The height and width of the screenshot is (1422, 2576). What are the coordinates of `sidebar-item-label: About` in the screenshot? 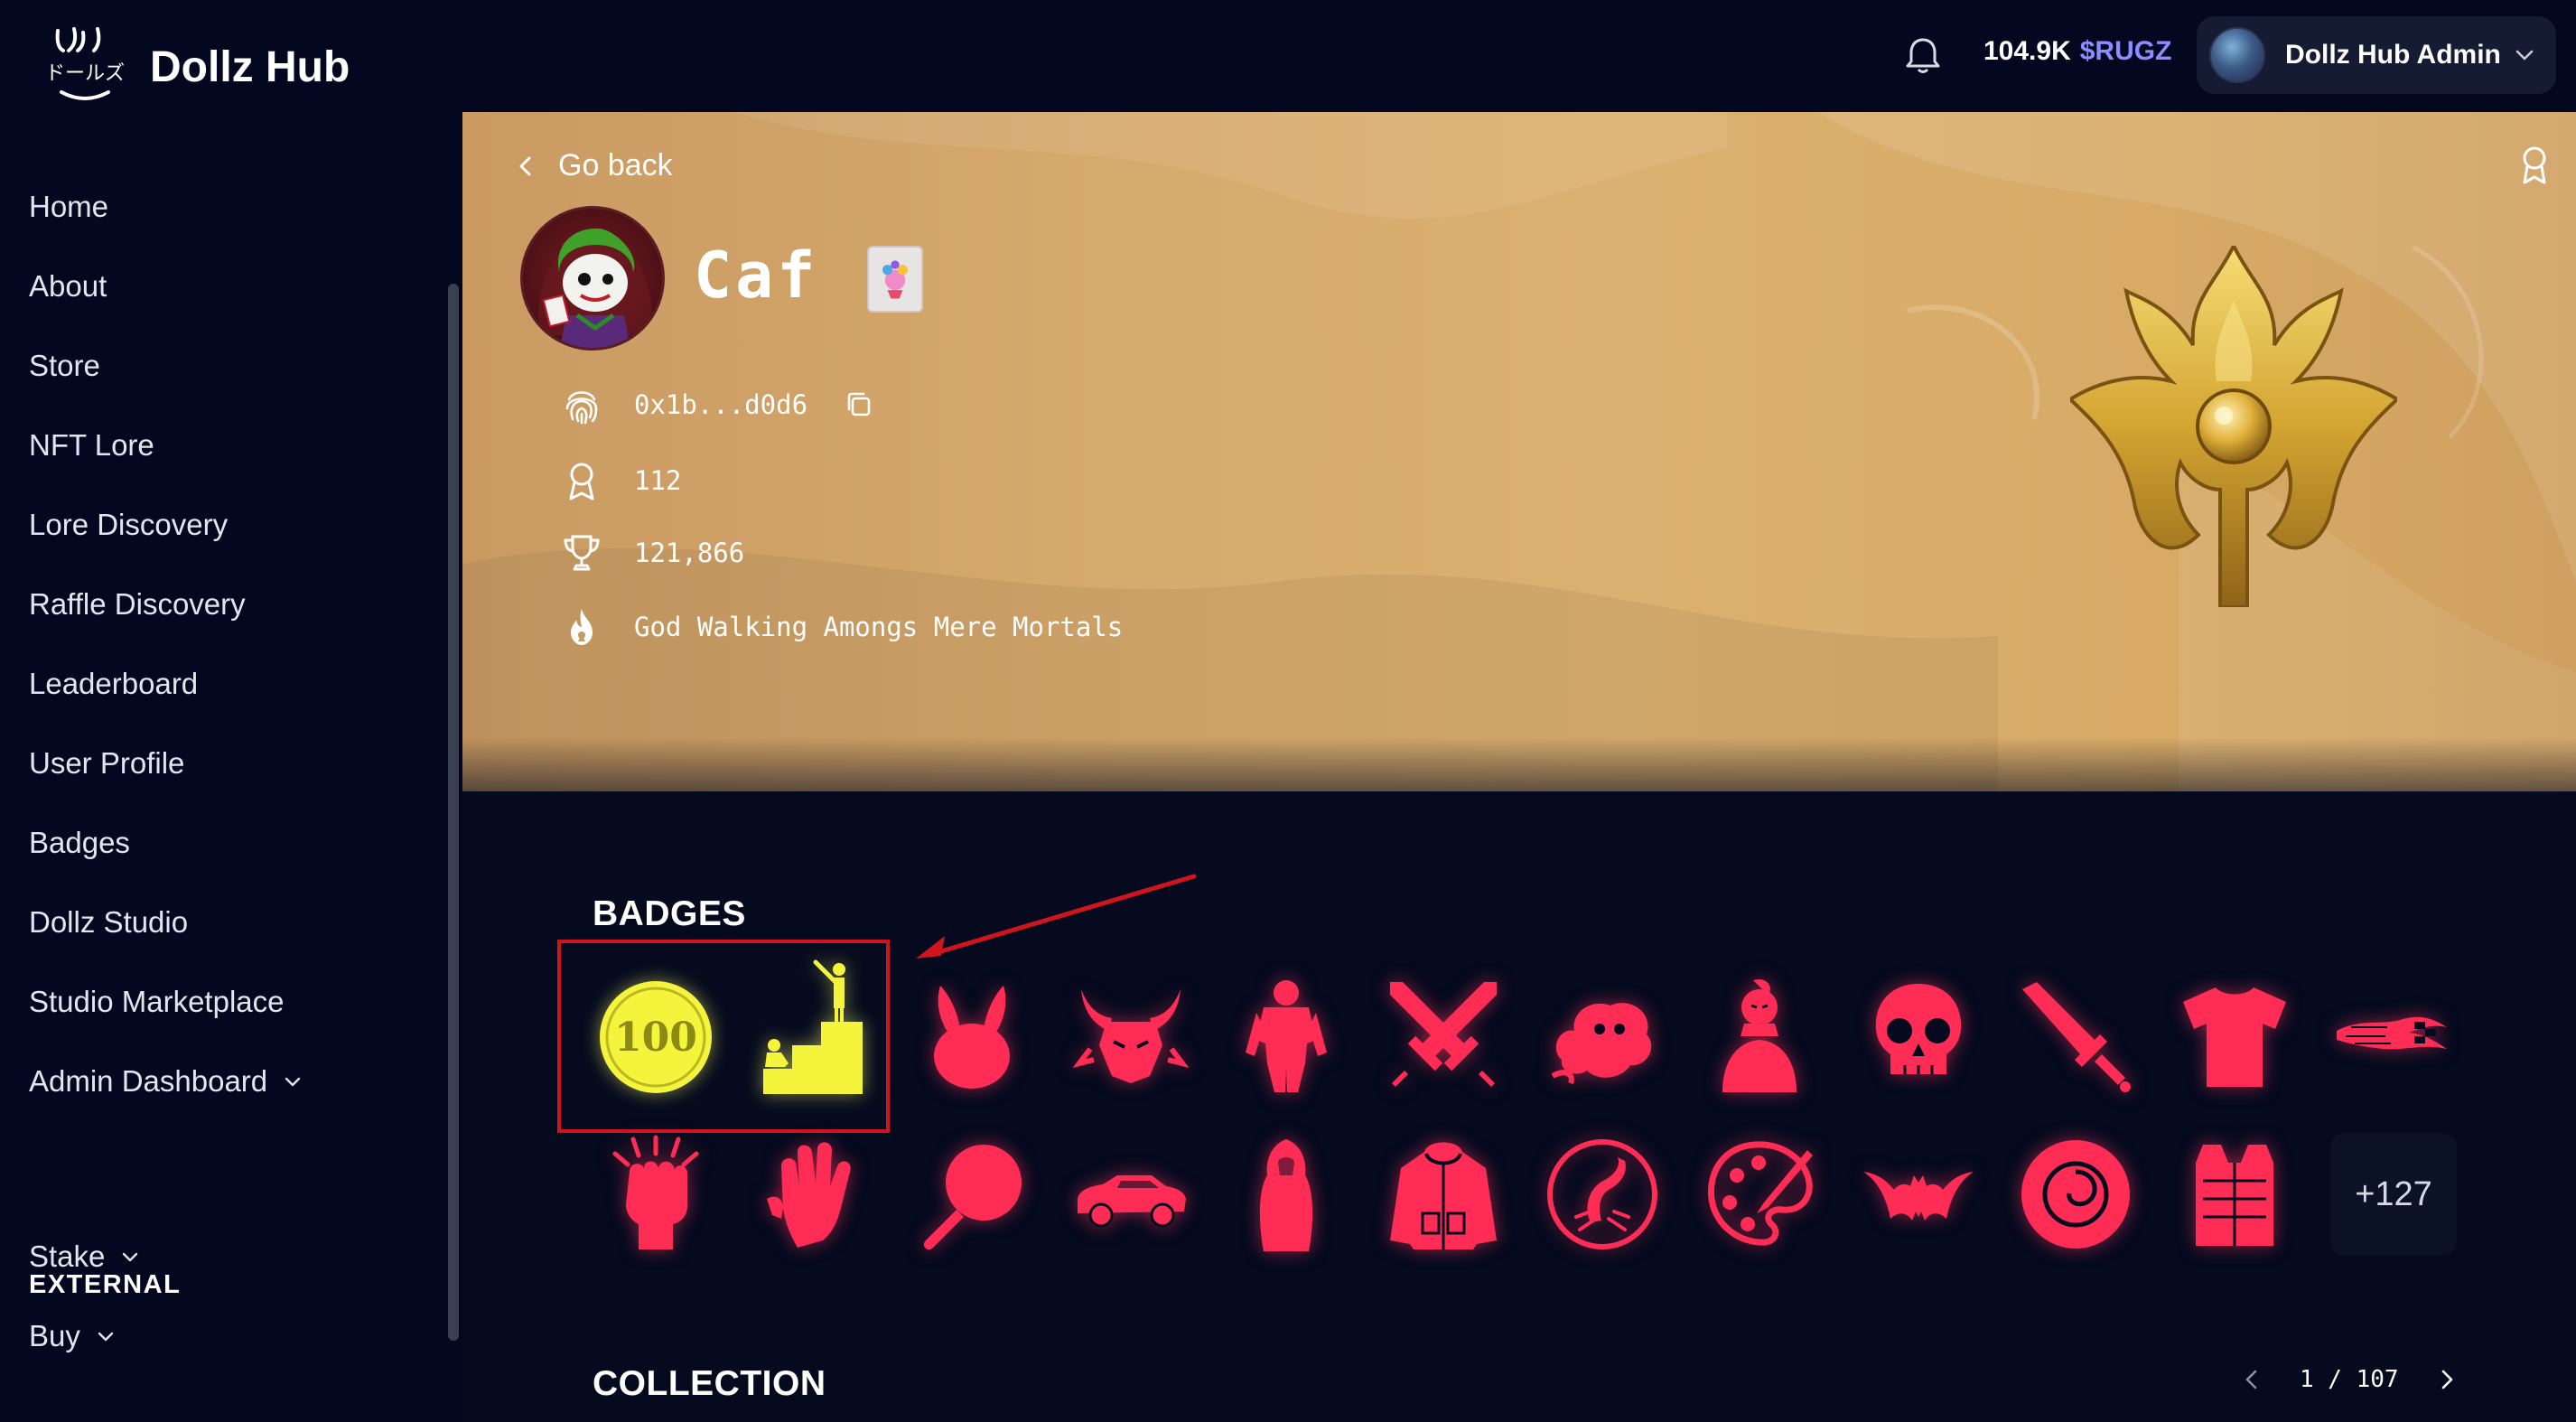 It's located at (68, 286).